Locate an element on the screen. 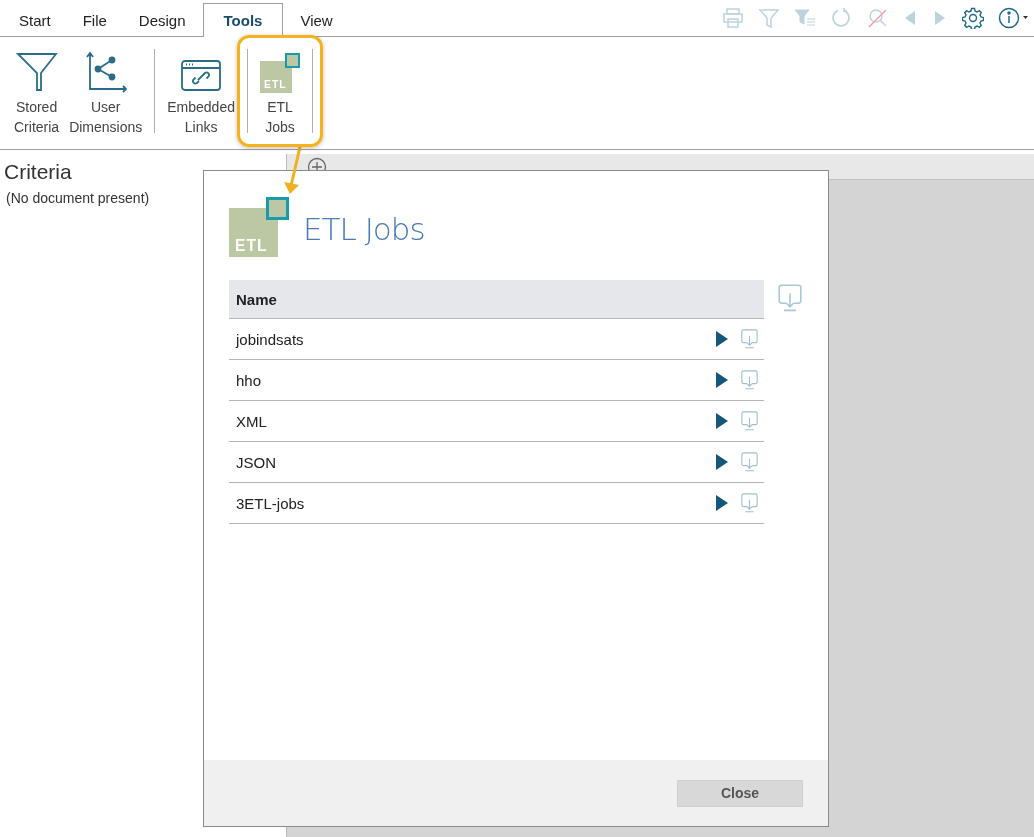  table-cell: JSON is located at coordinates (460, 462).